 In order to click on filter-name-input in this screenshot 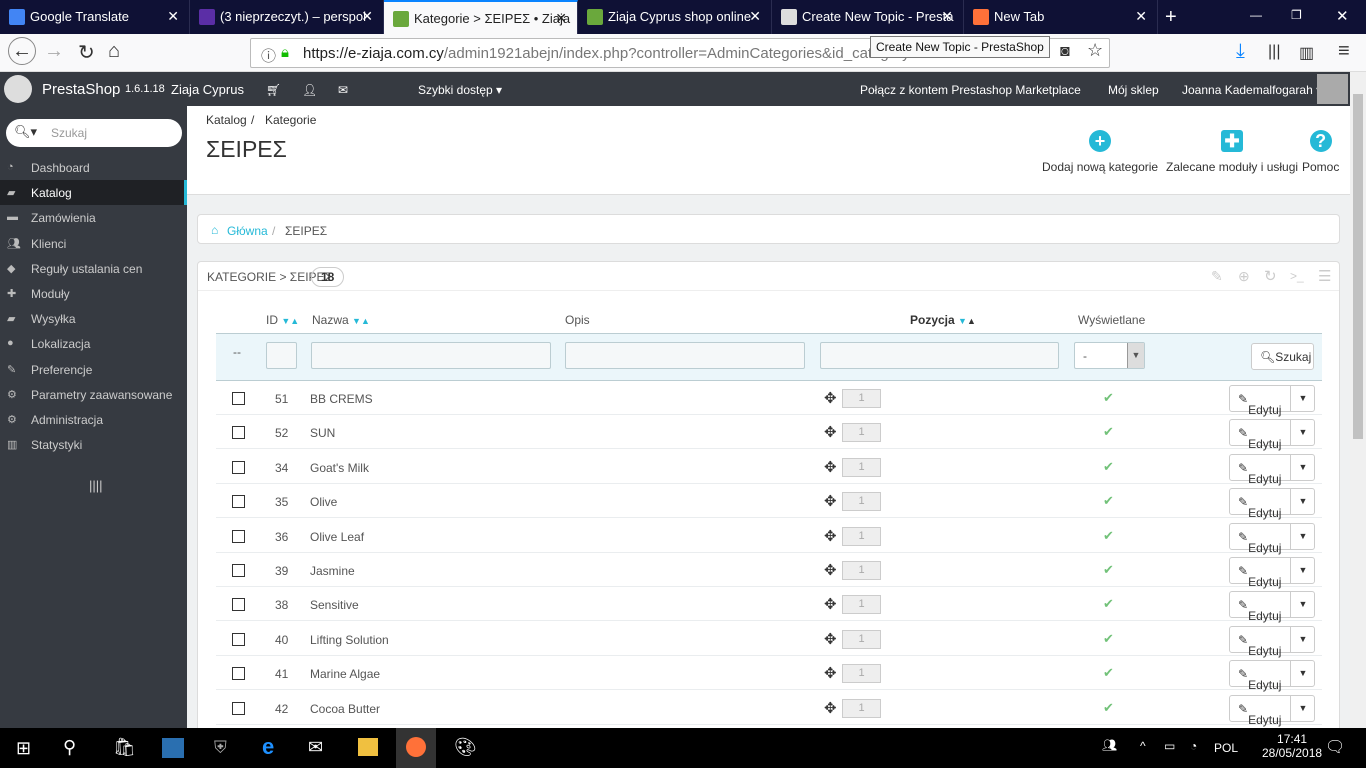, I will do `click(431, 355)`.